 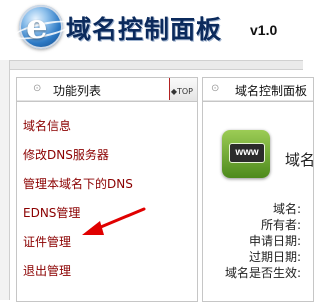 What do you see at coordinates (78, 189) in the screenshot?
I see `menu-item-manage-dns: 管理本域名下的DNS` at bounding box center [78, 189].